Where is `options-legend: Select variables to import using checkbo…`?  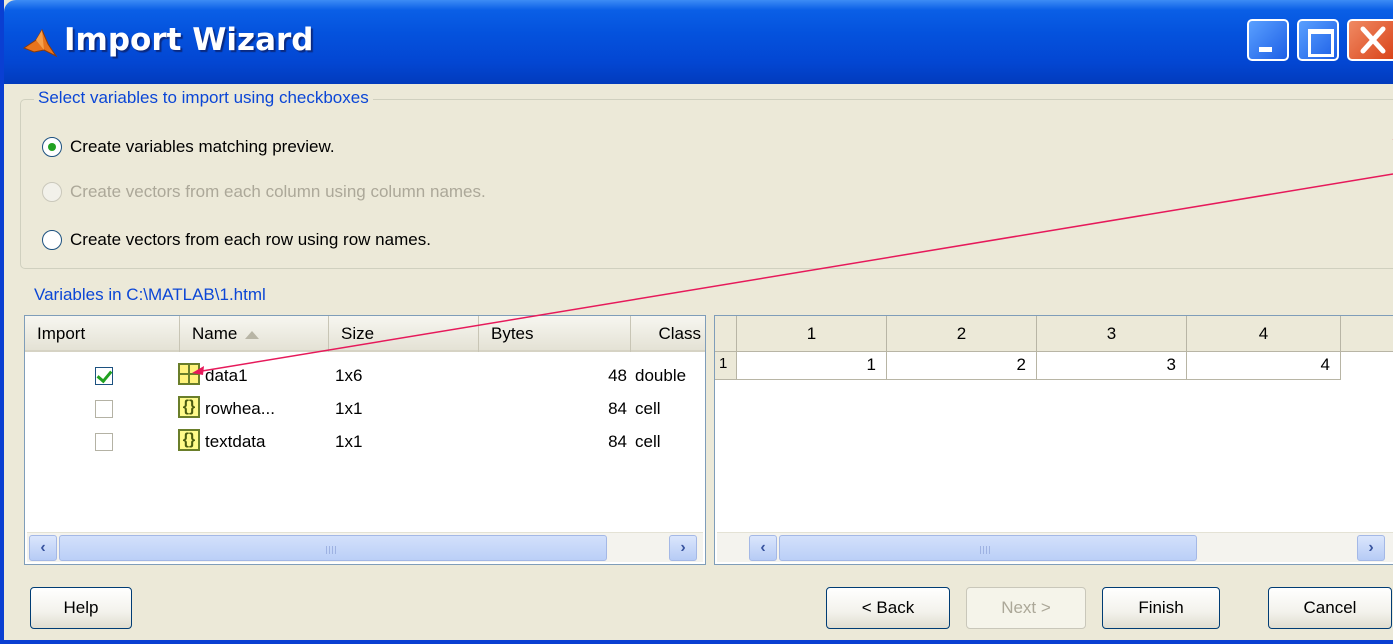 options-legend: Select variables to import using checkbo… is located at coordinates (203, 98).